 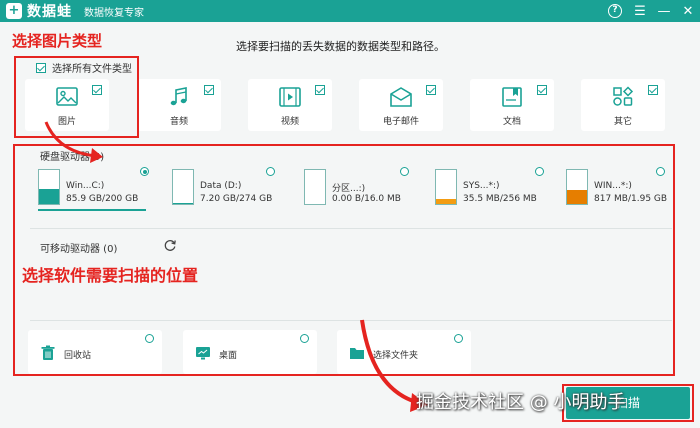 What do you see at coordinates (623, 96) in the screenshot?
I see `other-icon` at bounding box center [623, 96].